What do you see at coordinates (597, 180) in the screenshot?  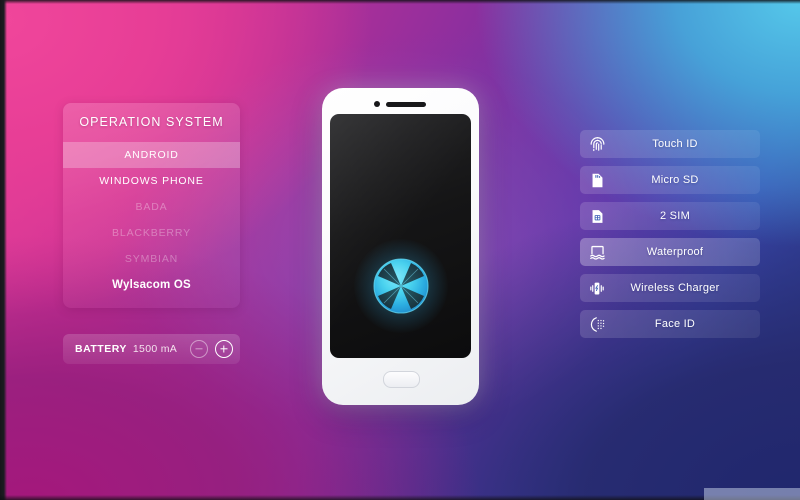 I see `sd-card-icon` at bounding box center [597, 180].